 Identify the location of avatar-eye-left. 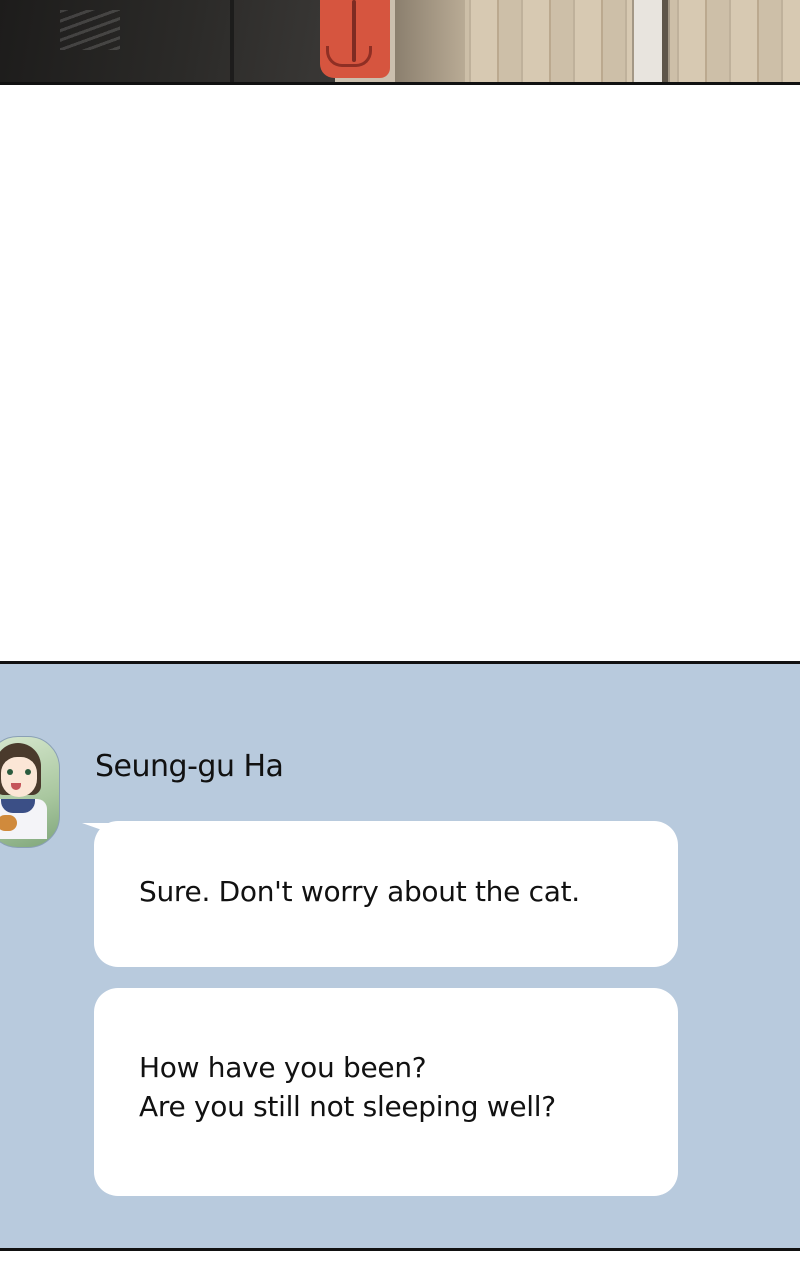
(10, 772).